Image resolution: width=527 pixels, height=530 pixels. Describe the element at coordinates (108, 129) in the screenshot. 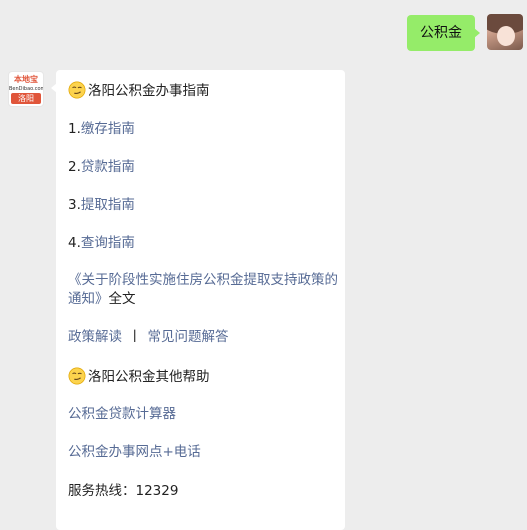

I see `guide-link-deposit: 缴存指南` at that location.